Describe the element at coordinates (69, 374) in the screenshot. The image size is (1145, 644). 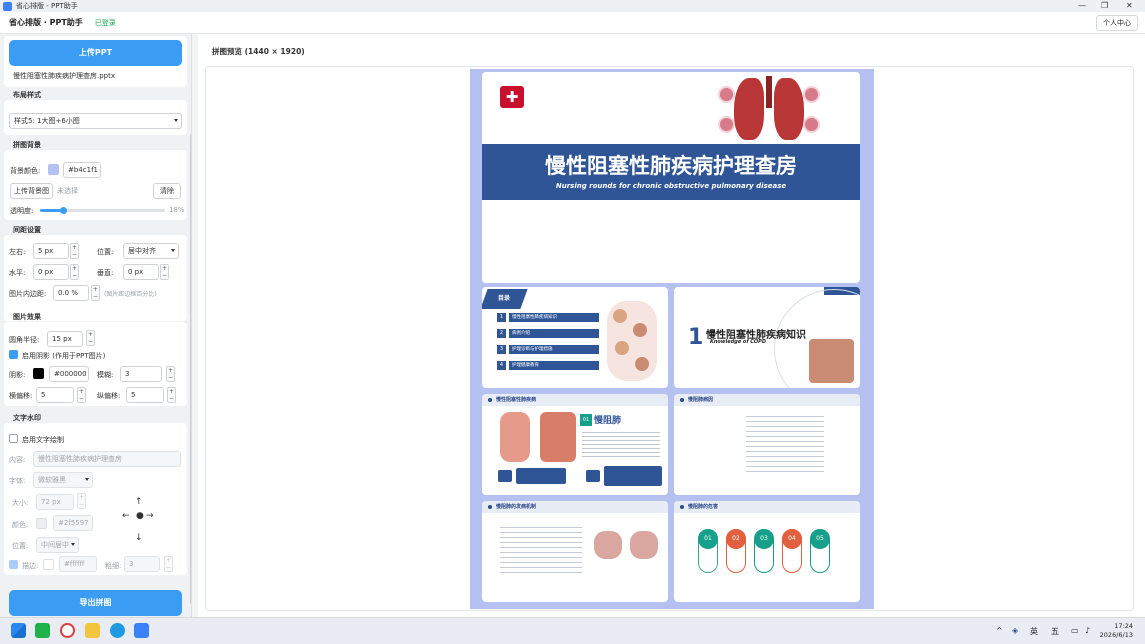
I see `shadow-color-input: #000000` at that location.